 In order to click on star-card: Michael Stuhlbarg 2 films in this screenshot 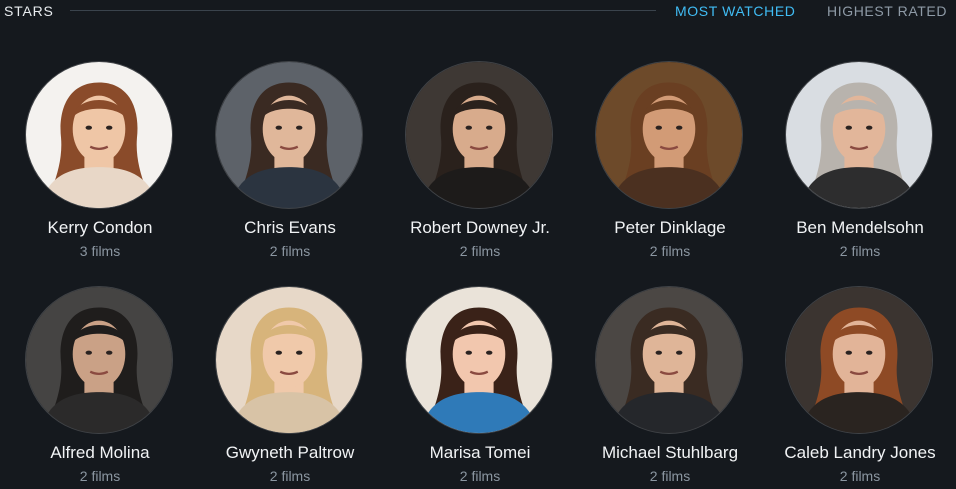, I will do `click(670, 387)`.